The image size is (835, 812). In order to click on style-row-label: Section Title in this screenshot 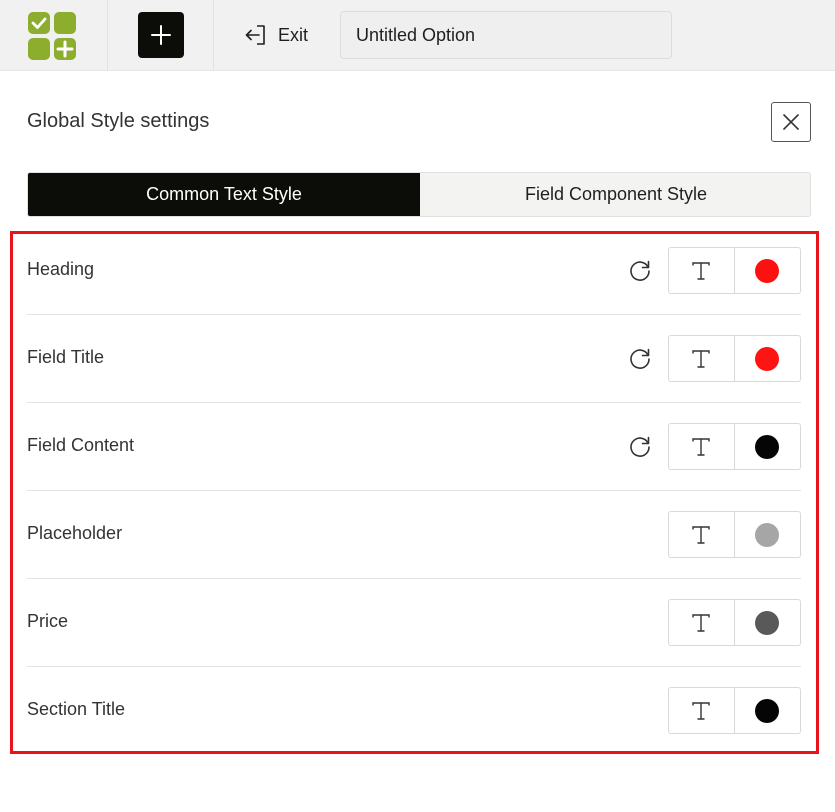, I will do `click(76, 709)`.